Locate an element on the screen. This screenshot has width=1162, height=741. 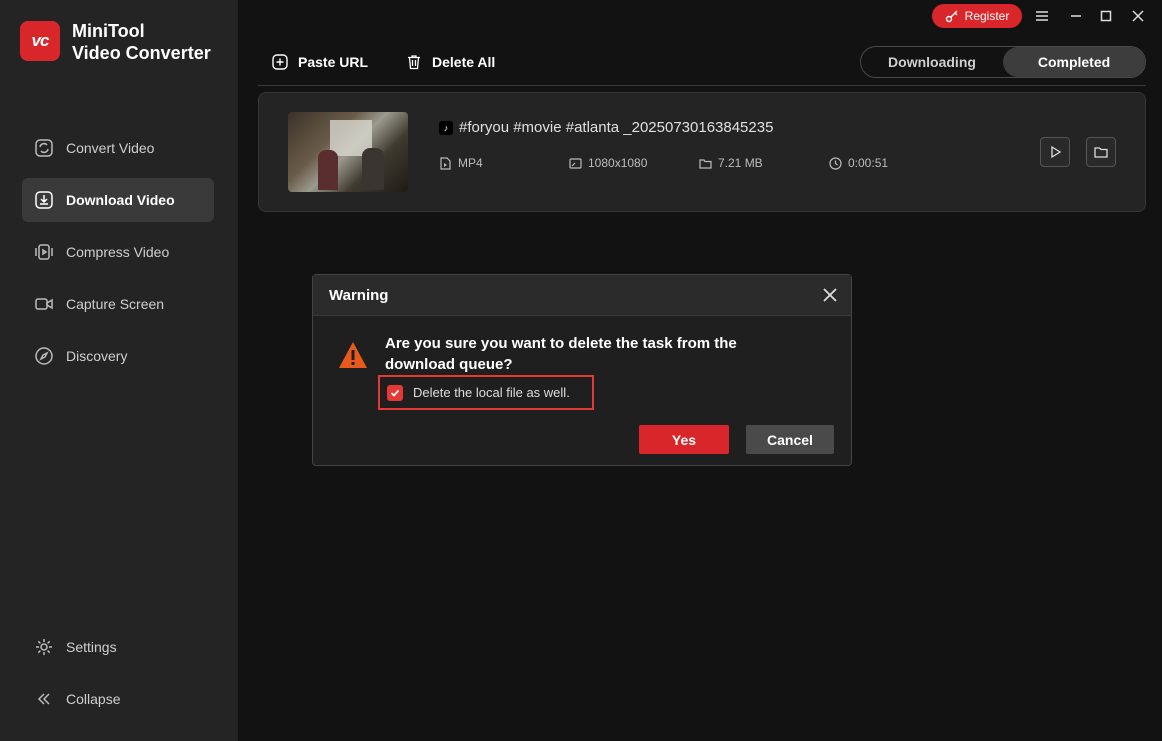
tab-downloading: Downloading is located at coordinates (932, 62).